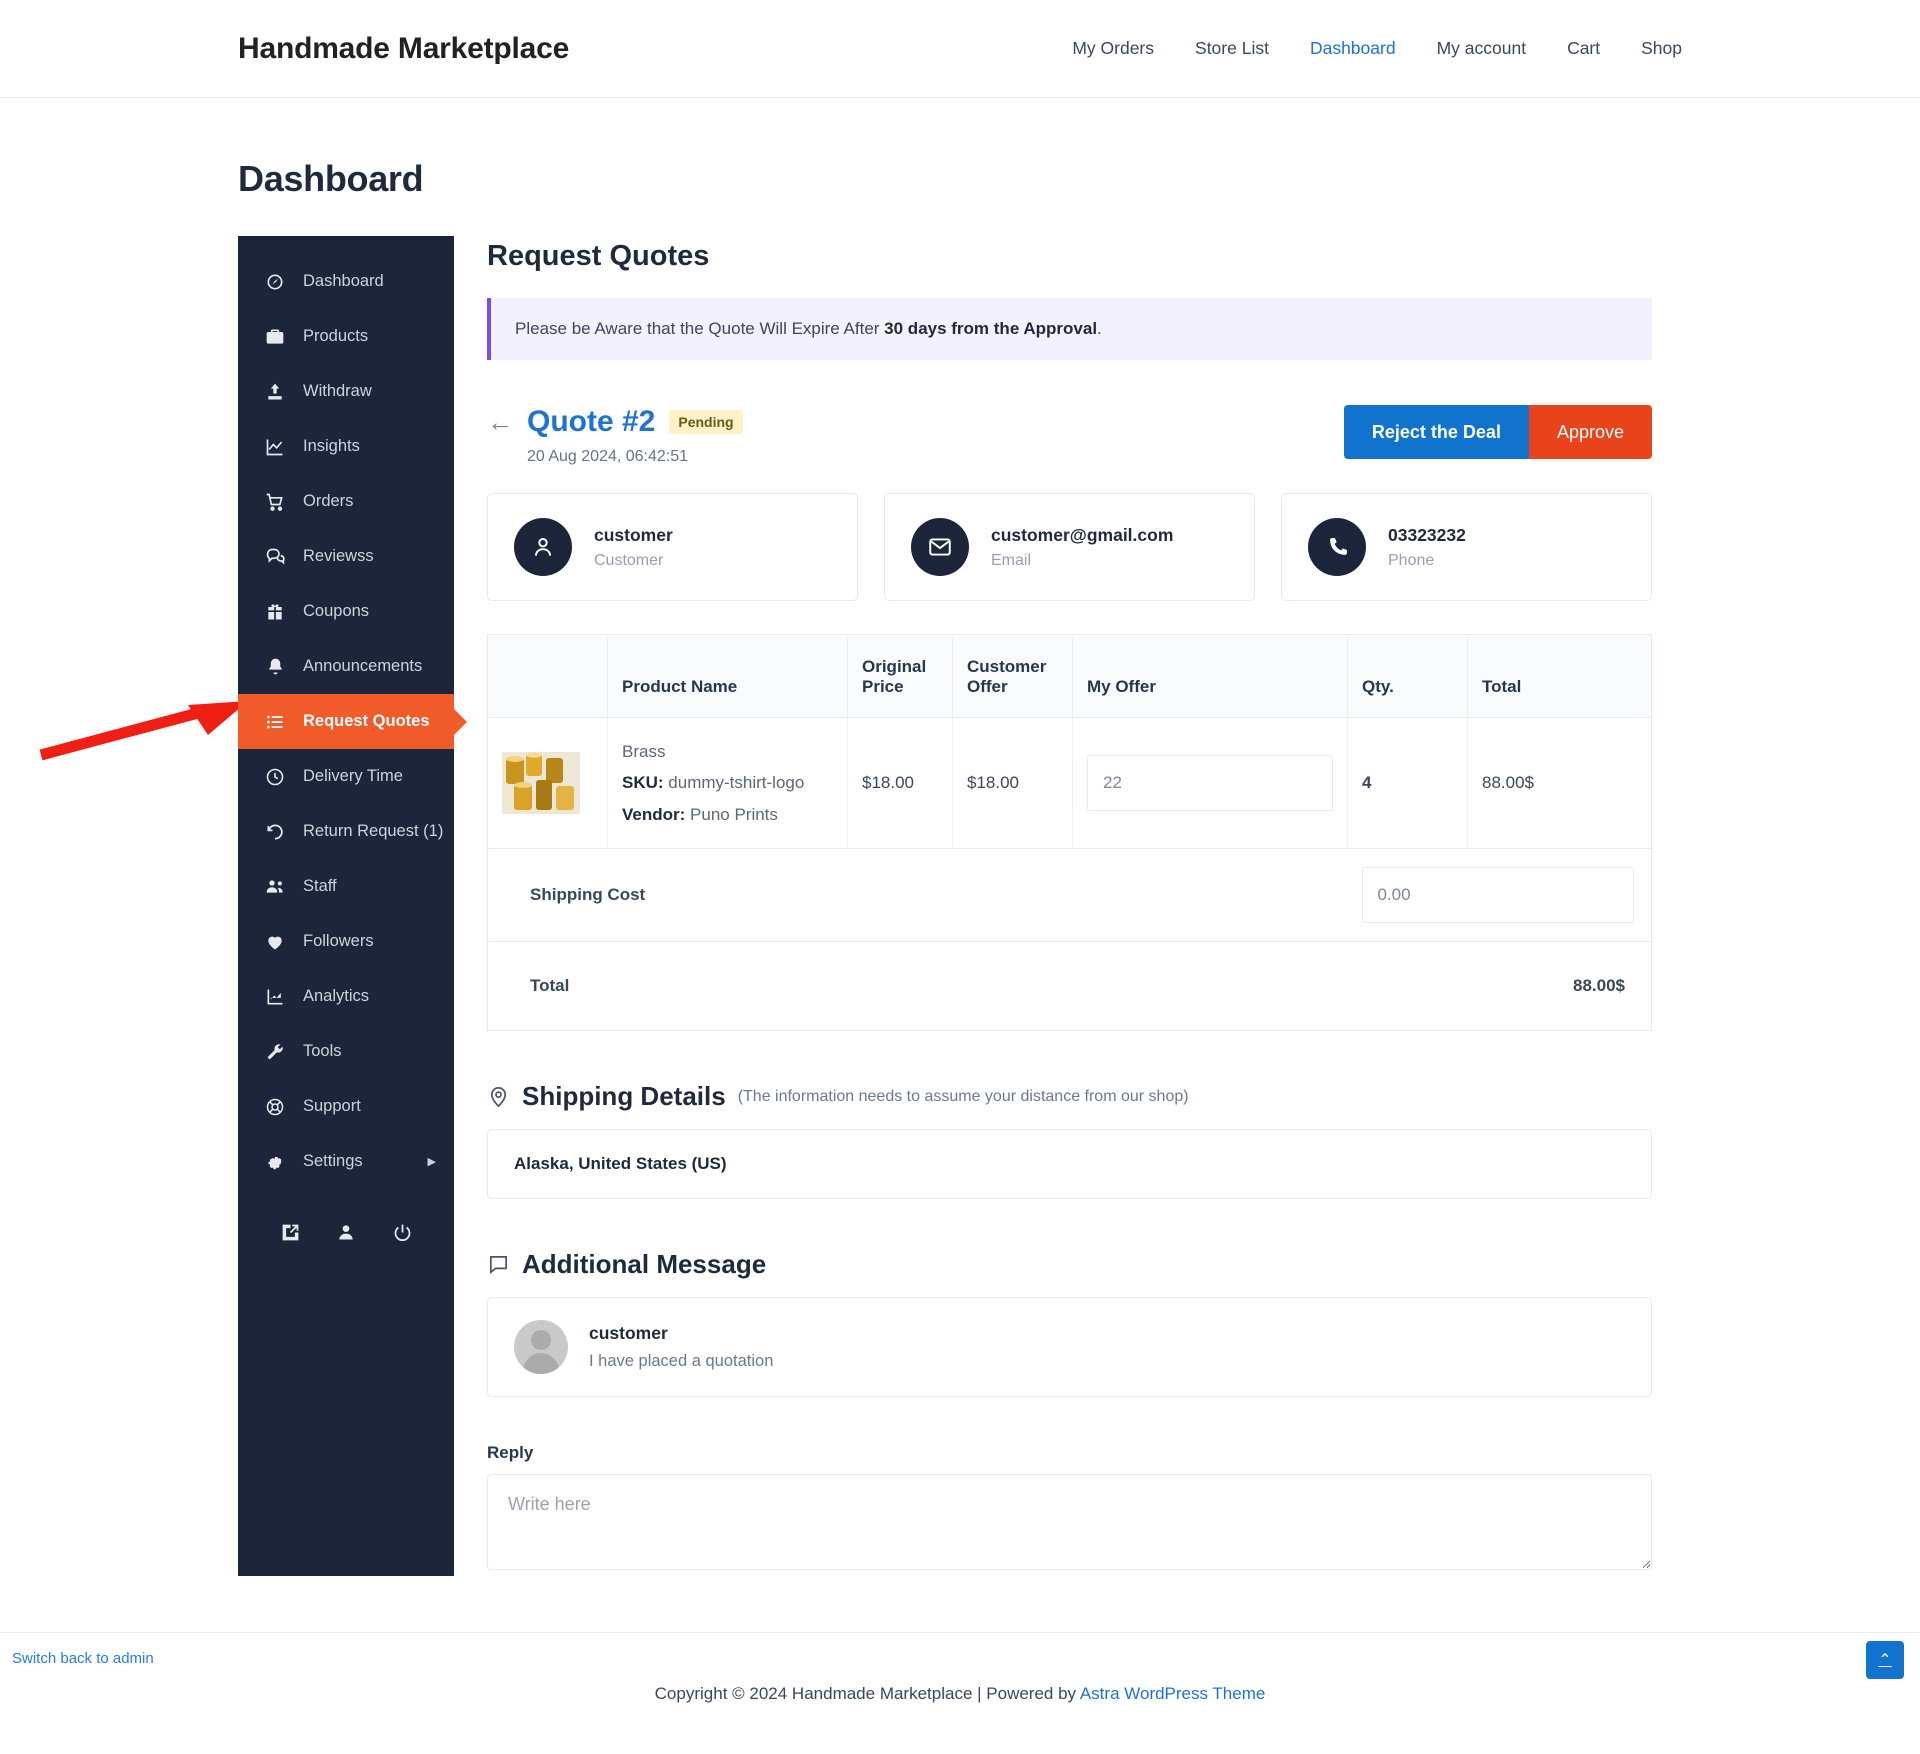 The image size is (1920, 1754). What do you see at coordinates (1407, 676) in the screenshot?
I see `th-qty: Qty.` at bounding box center [1407, 676].